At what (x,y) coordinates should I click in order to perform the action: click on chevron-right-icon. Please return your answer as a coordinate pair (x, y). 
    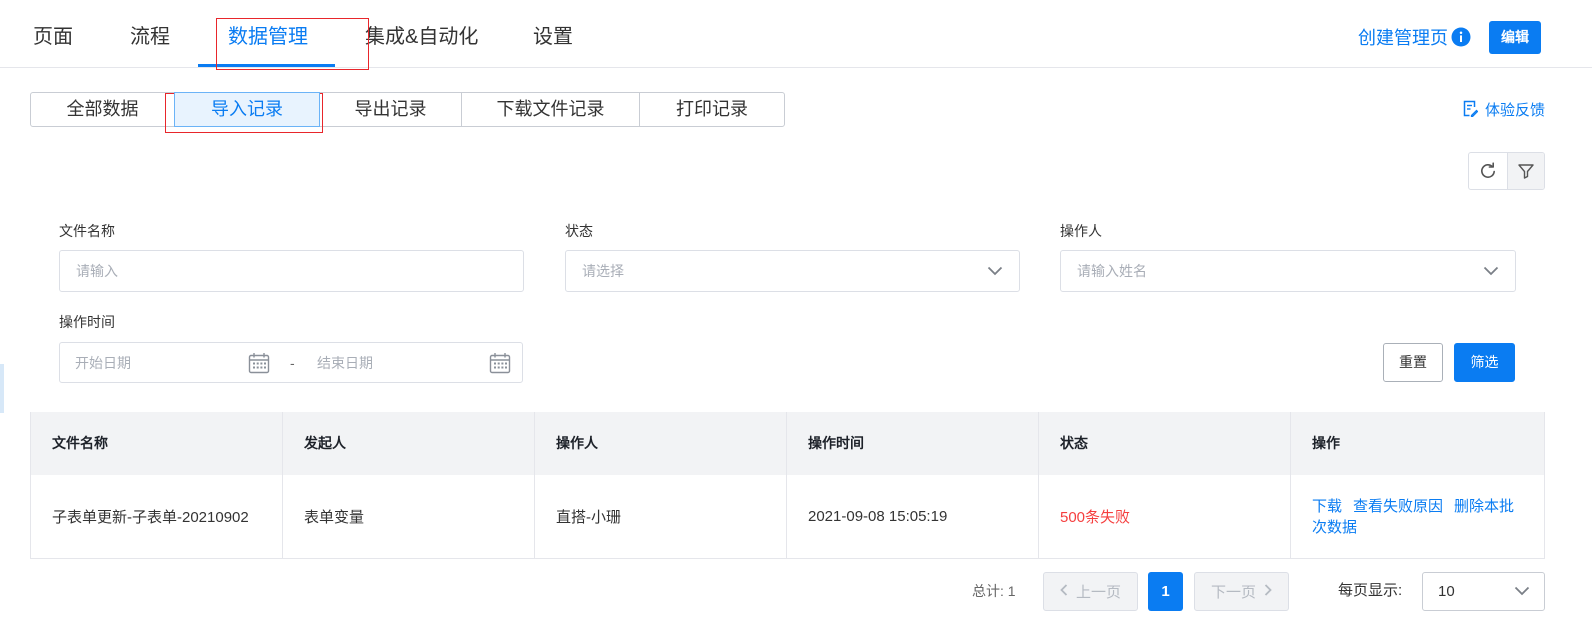
    Looking at the image, I should click on (1268, 591).